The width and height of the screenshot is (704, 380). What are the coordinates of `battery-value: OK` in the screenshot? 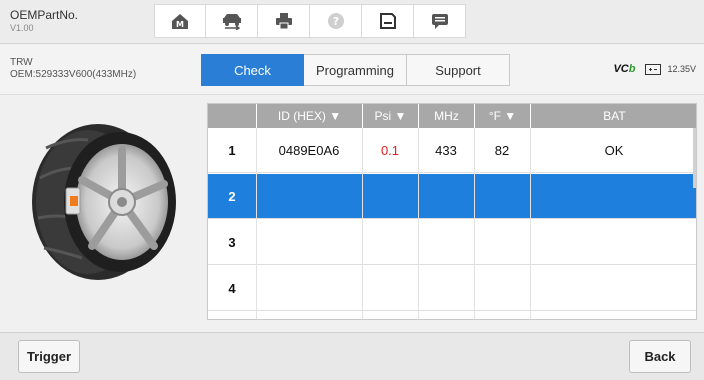 It's located at (614, 150).